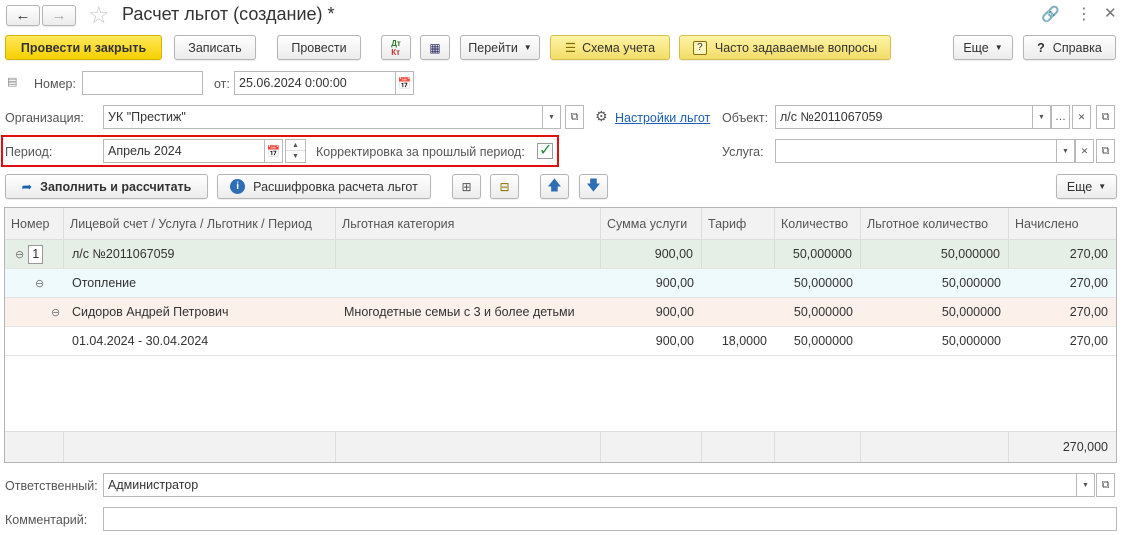 The height and width of the screenshot is (535, 1127). I want to click on row-number-cell: ⊖ 1, so click(34, 254).